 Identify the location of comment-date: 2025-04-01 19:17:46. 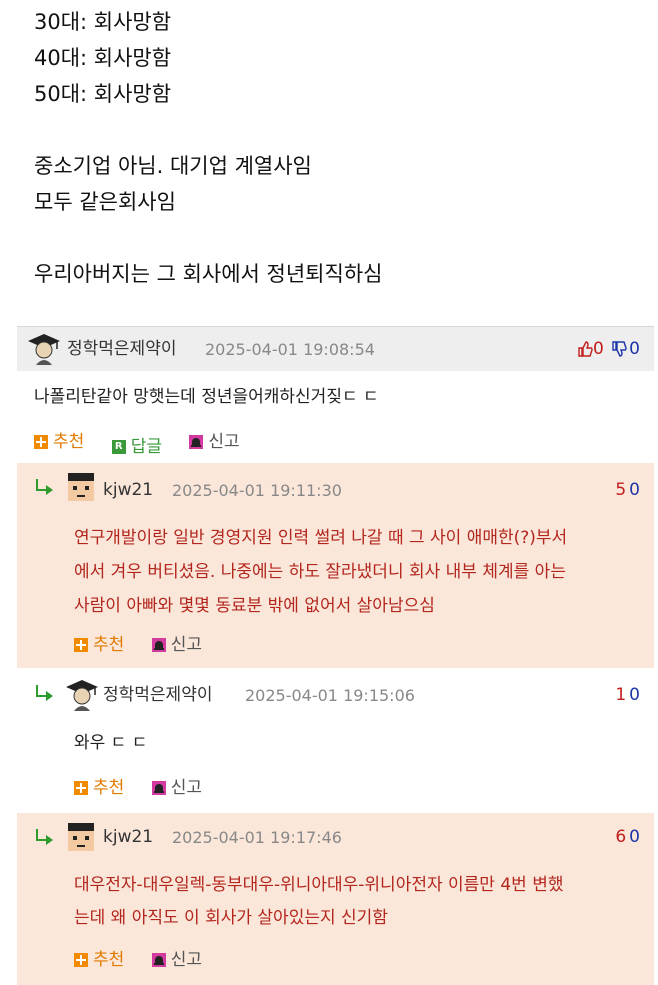
(257, 837).